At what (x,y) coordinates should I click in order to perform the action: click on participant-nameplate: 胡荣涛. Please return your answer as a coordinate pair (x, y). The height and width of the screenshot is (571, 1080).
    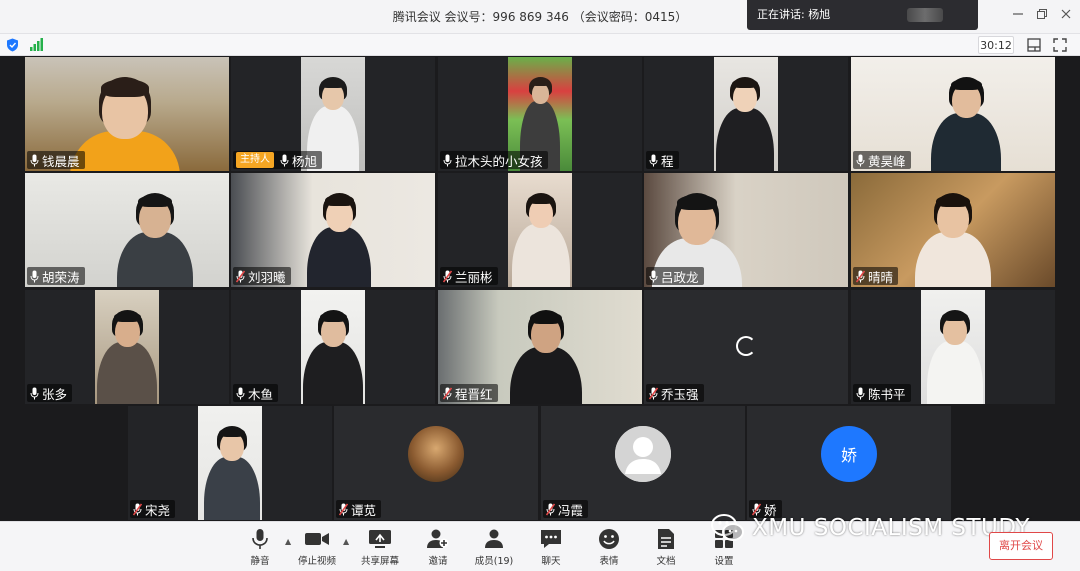
    Looking at the image, I should click on (56, 276).